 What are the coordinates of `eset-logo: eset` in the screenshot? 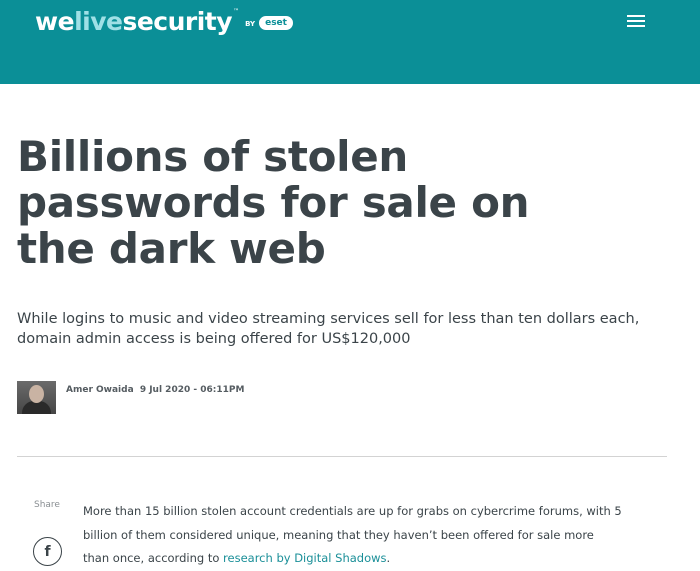 It's located at (276, 22).